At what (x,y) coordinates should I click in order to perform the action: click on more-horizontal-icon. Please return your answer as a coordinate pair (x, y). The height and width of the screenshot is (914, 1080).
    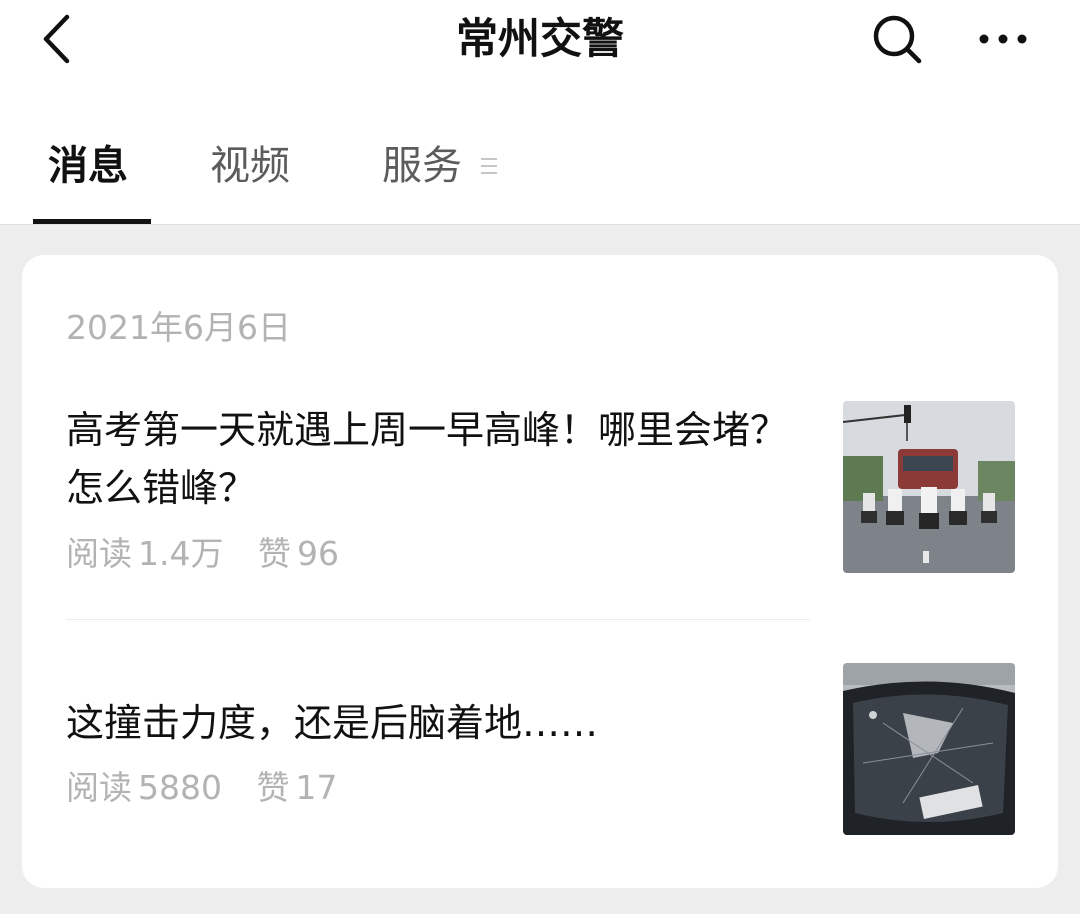
    Looking at the image, I should click on (1003, 39).